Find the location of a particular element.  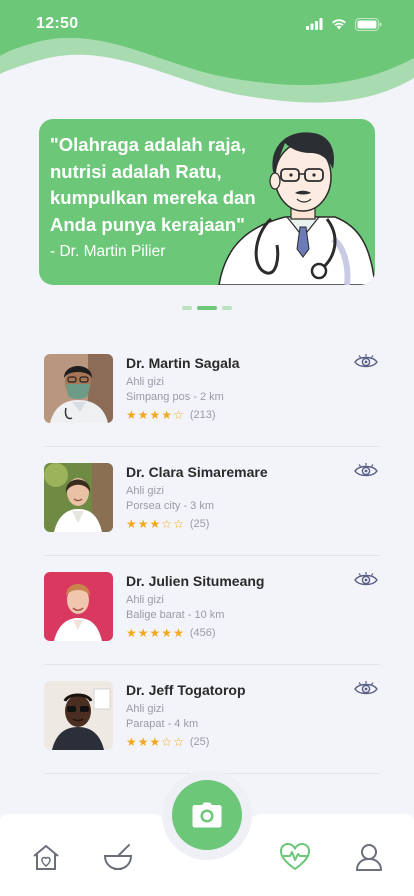

heart-pulse-icon is located at coordinates (295, 857).